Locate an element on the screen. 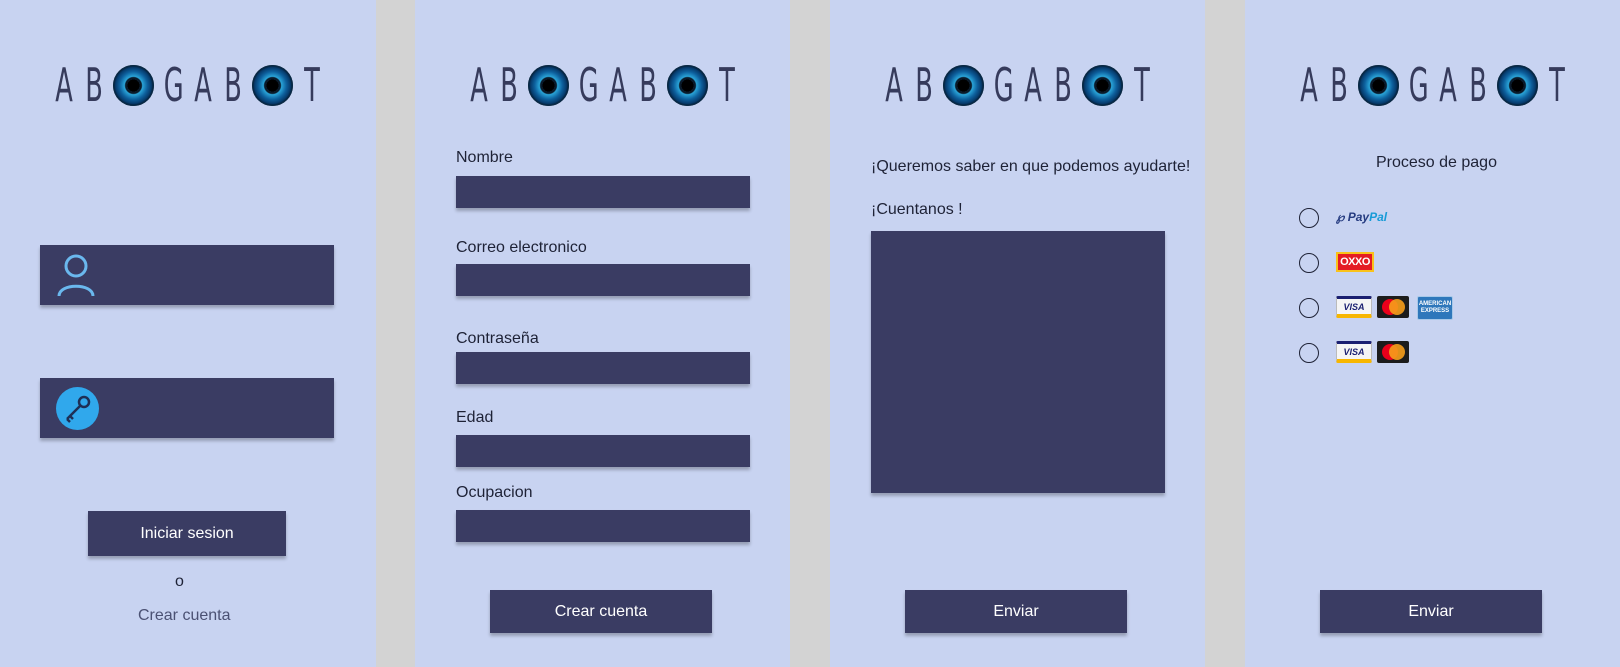 The image size is (1620, 667). amex-logo: AMERICAN EXPRESS is located at coordinates (1435, 308).